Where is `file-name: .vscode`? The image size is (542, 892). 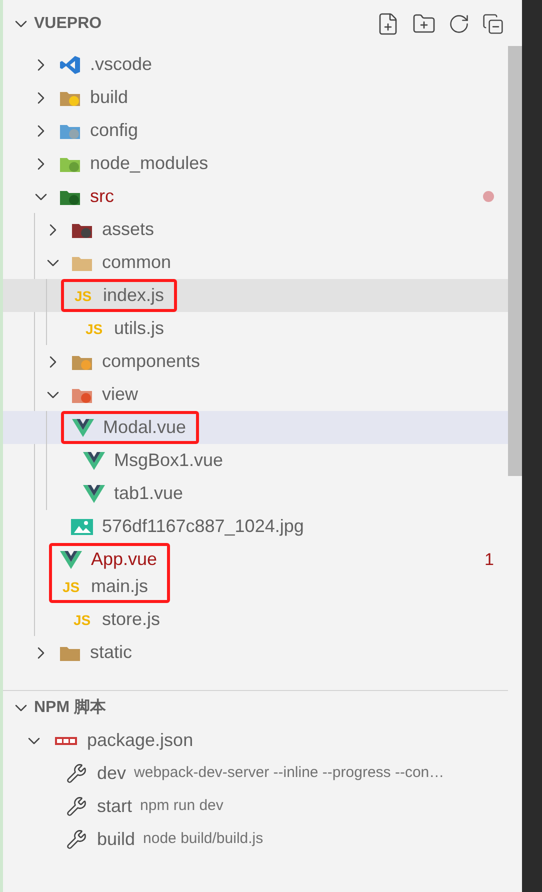
file-name: .vscode is located at coordinates (121, 64).